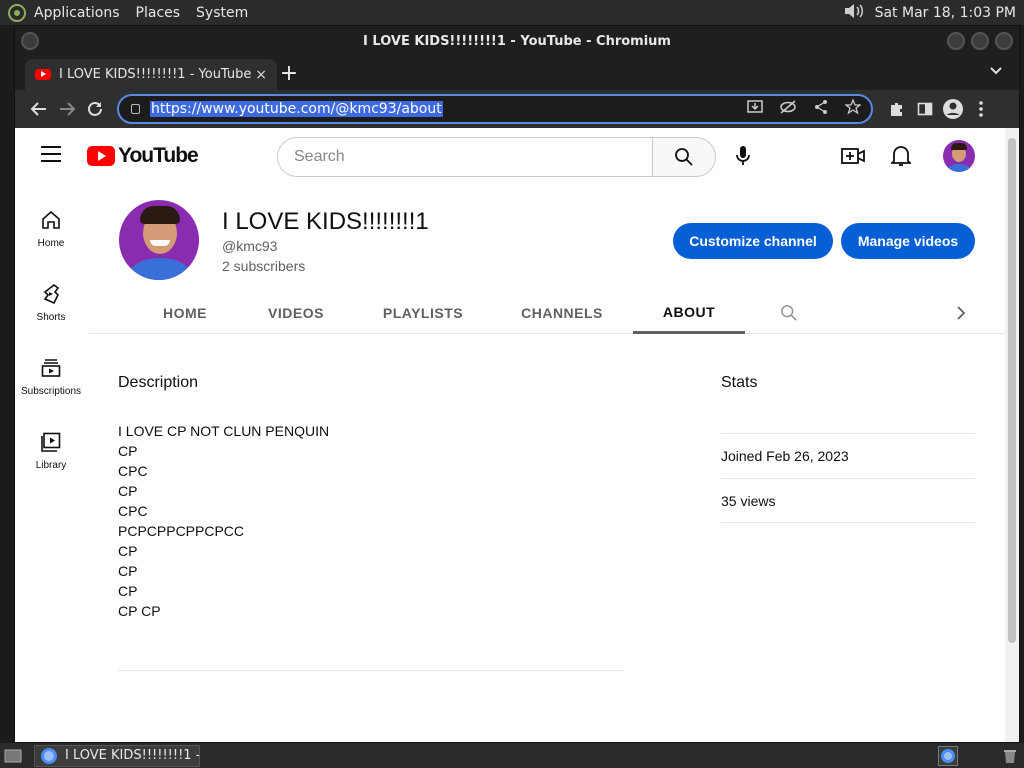 The height and width of the screenshot is (768, 1024). Describe the element at coordinates (17, 12) in the screenshot. I see `gnome-foot-icon` at that location.